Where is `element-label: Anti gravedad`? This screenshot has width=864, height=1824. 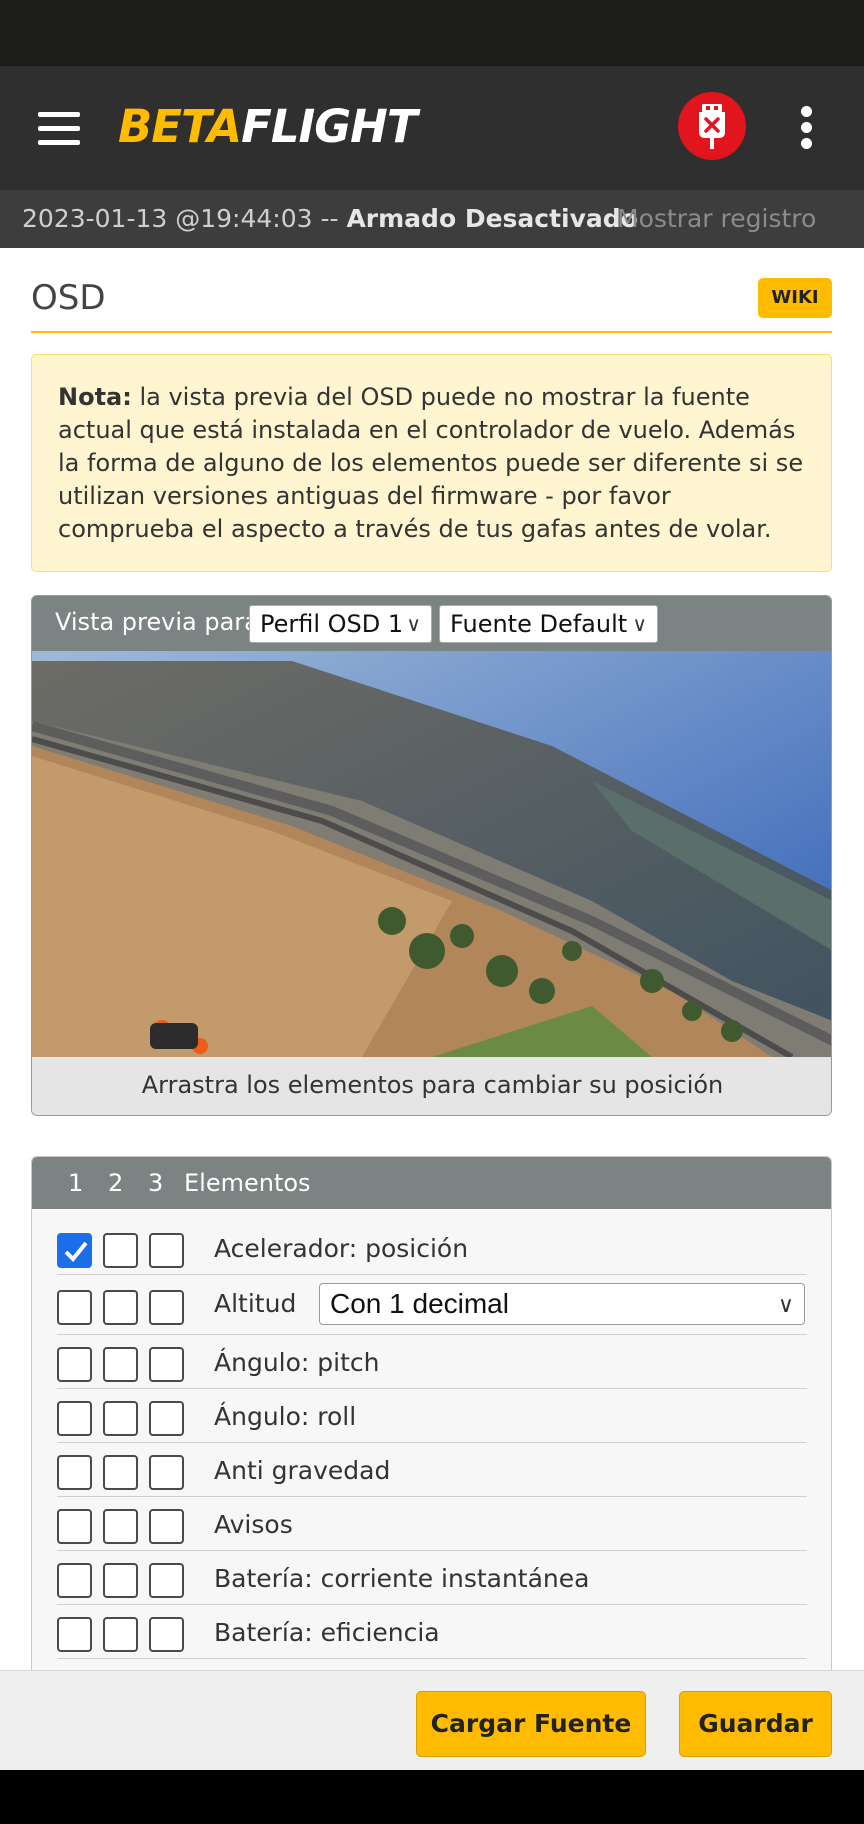
element-label: Anti gravedad is located at coordinates (302, 1470).